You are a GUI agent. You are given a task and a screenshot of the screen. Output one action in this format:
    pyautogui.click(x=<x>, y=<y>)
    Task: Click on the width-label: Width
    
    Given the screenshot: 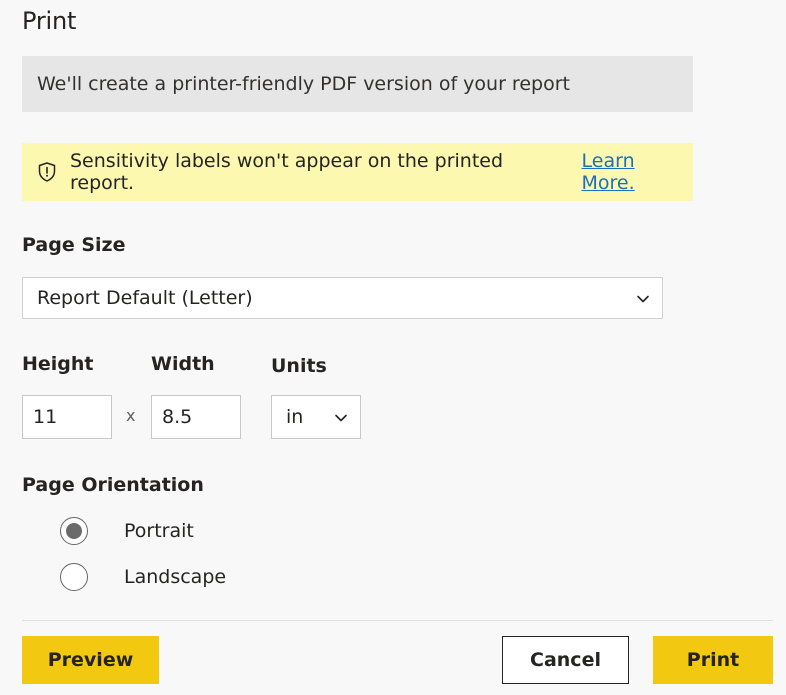 What is the action you would take?
    pyautogui.click(x=183, y=364)
    